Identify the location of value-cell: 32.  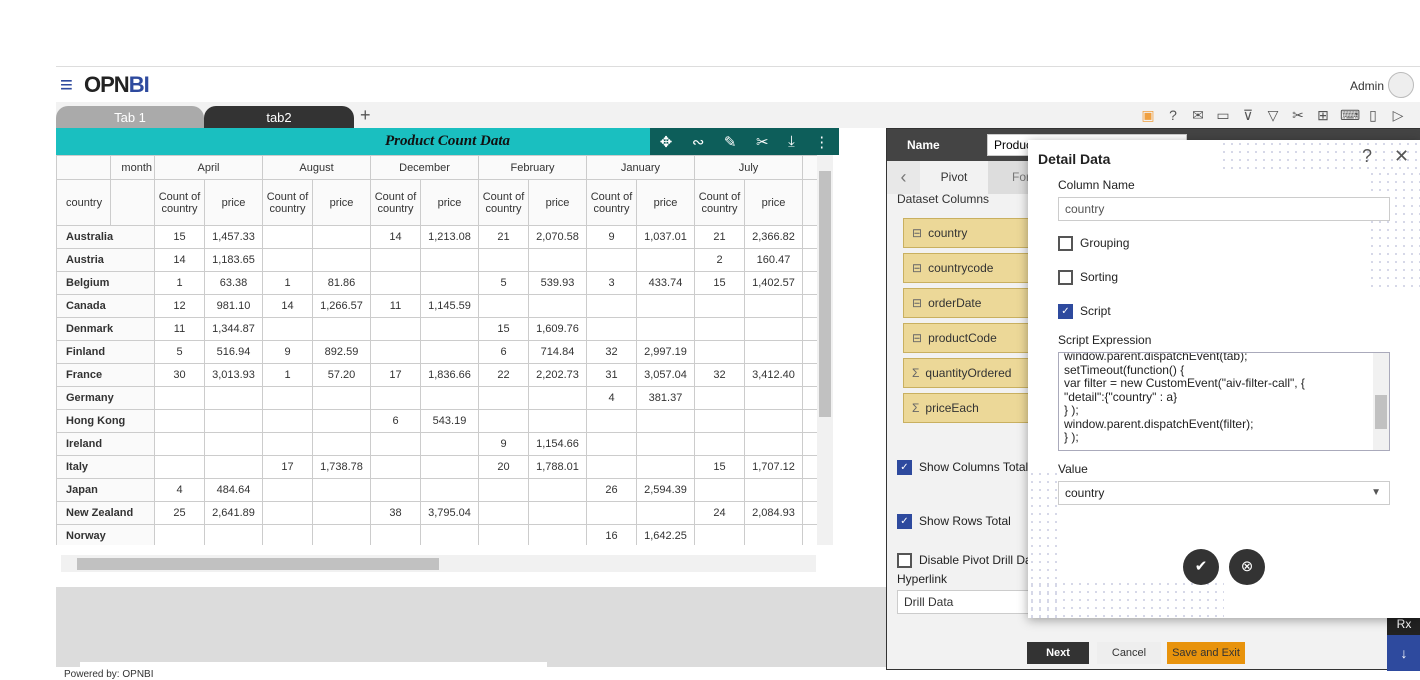
(611, 352).